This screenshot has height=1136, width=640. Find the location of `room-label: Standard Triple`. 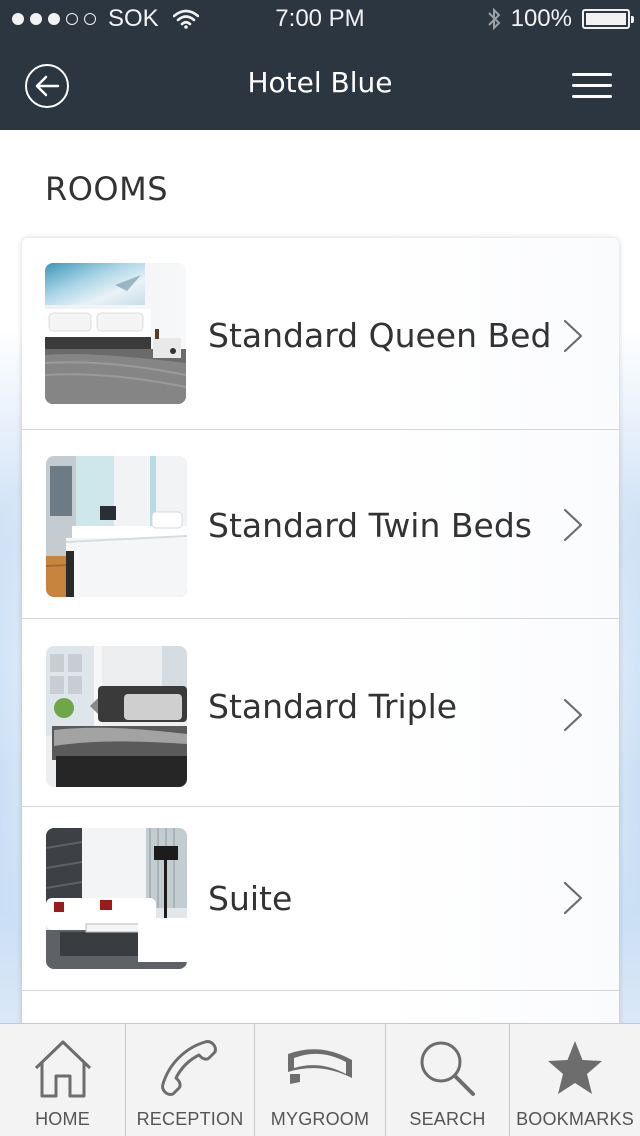

room-label: Standard Triple is located at coordinates (333, 706).